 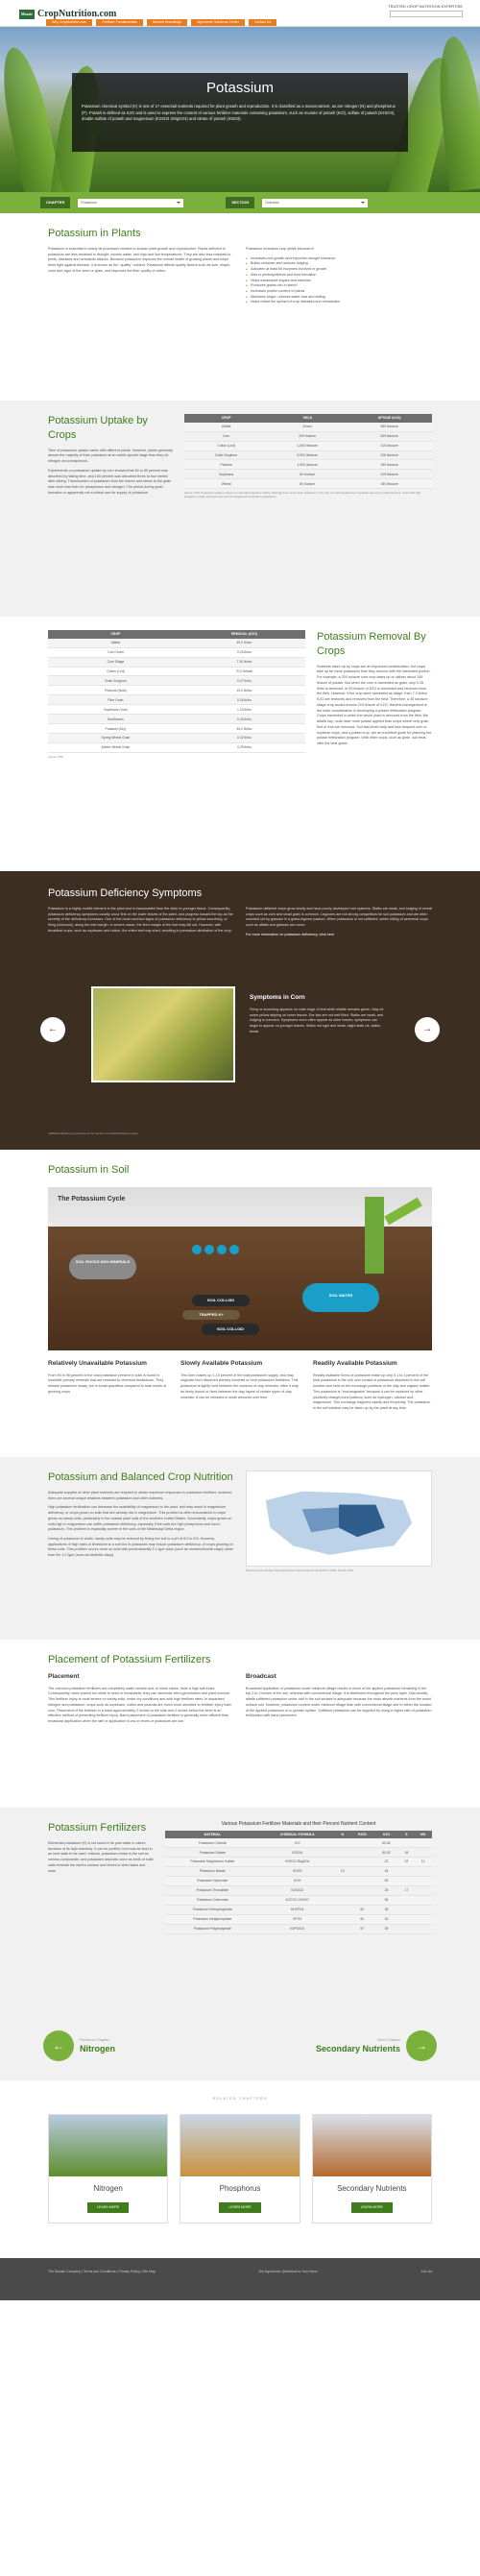 I want to click on column-header: UPTAKE (K2O), so click(x=389, y=418).